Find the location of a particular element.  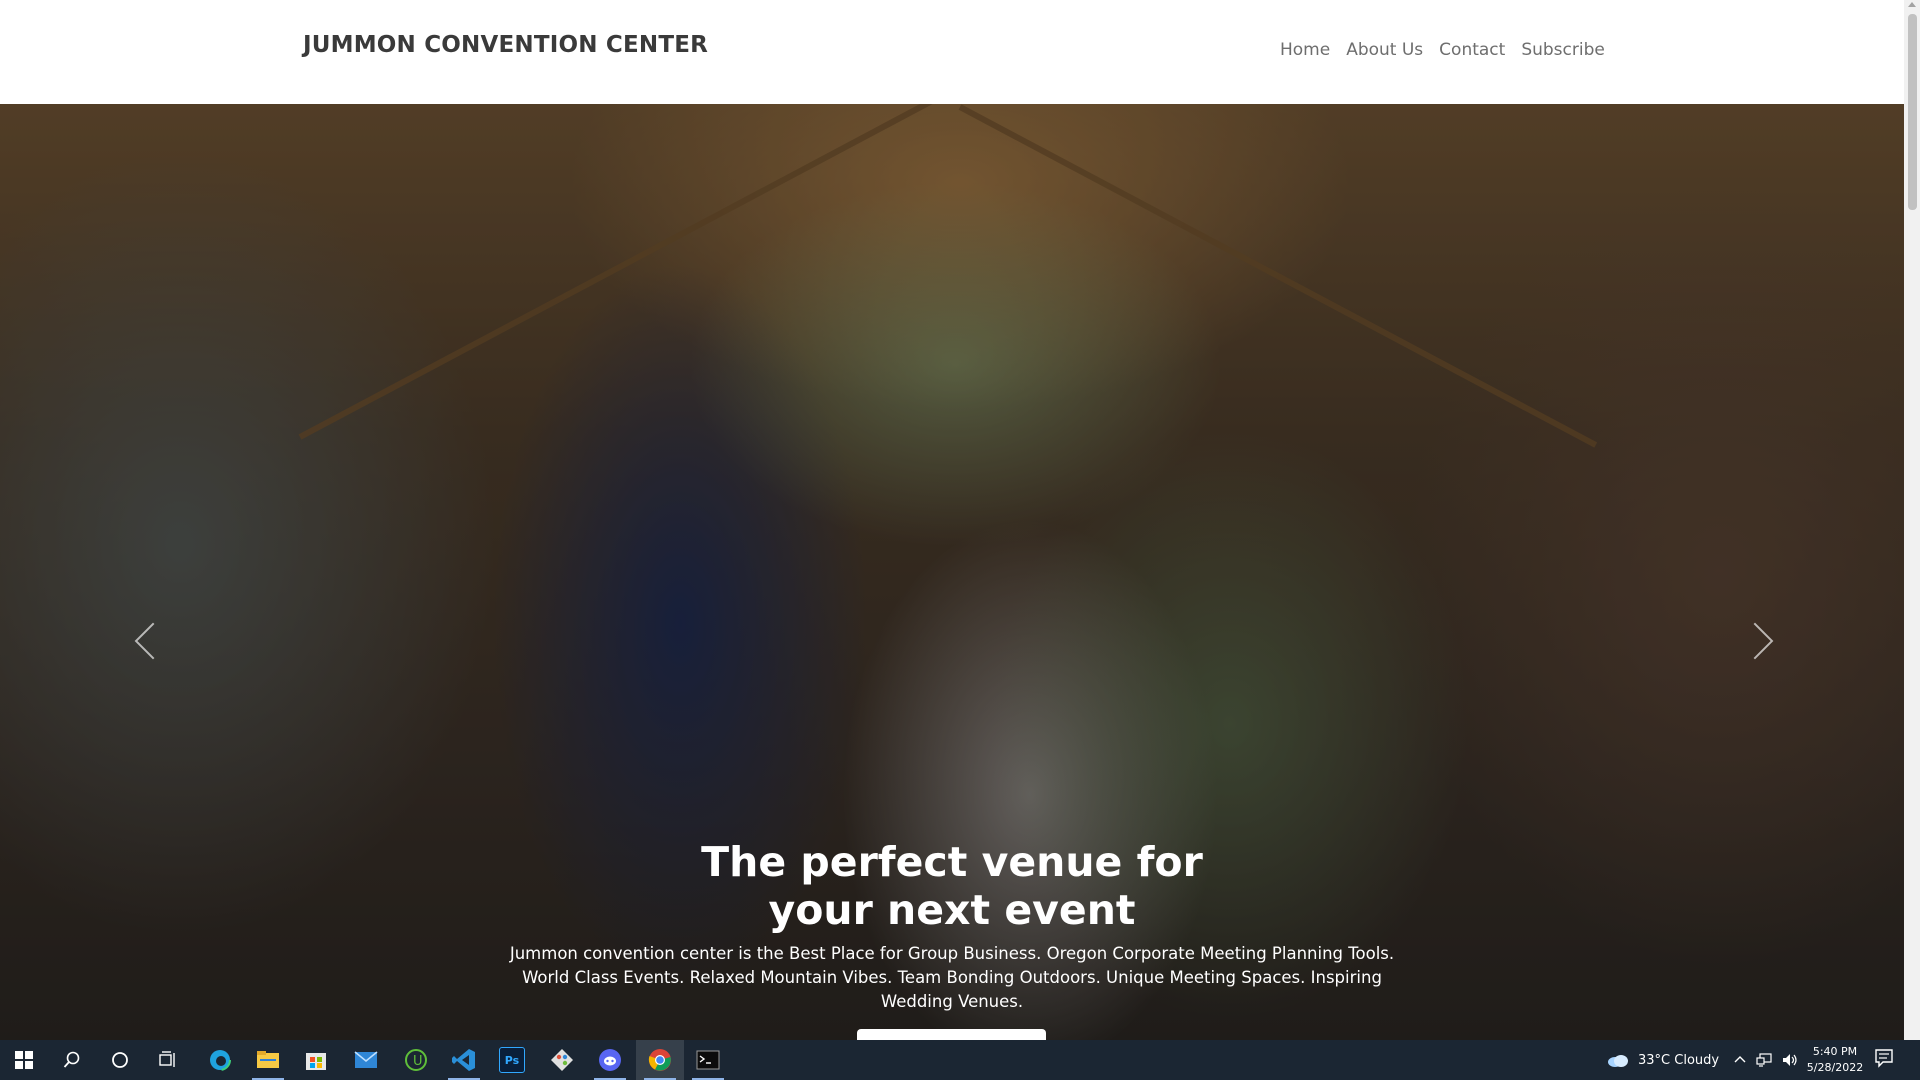

network-icon is located at coordinates (1764, 1060).